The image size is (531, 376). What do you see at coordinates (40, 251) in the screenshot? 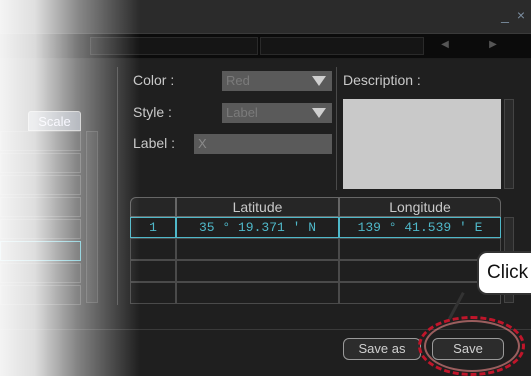
I see `list-item-selected` at bounding box center [40, 251].